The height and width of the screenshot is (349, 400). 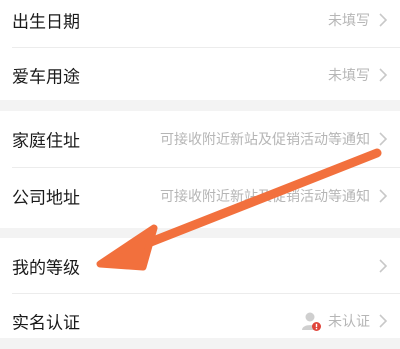 I want to click on row-label: 我的等级, so click(x=46, y=268).